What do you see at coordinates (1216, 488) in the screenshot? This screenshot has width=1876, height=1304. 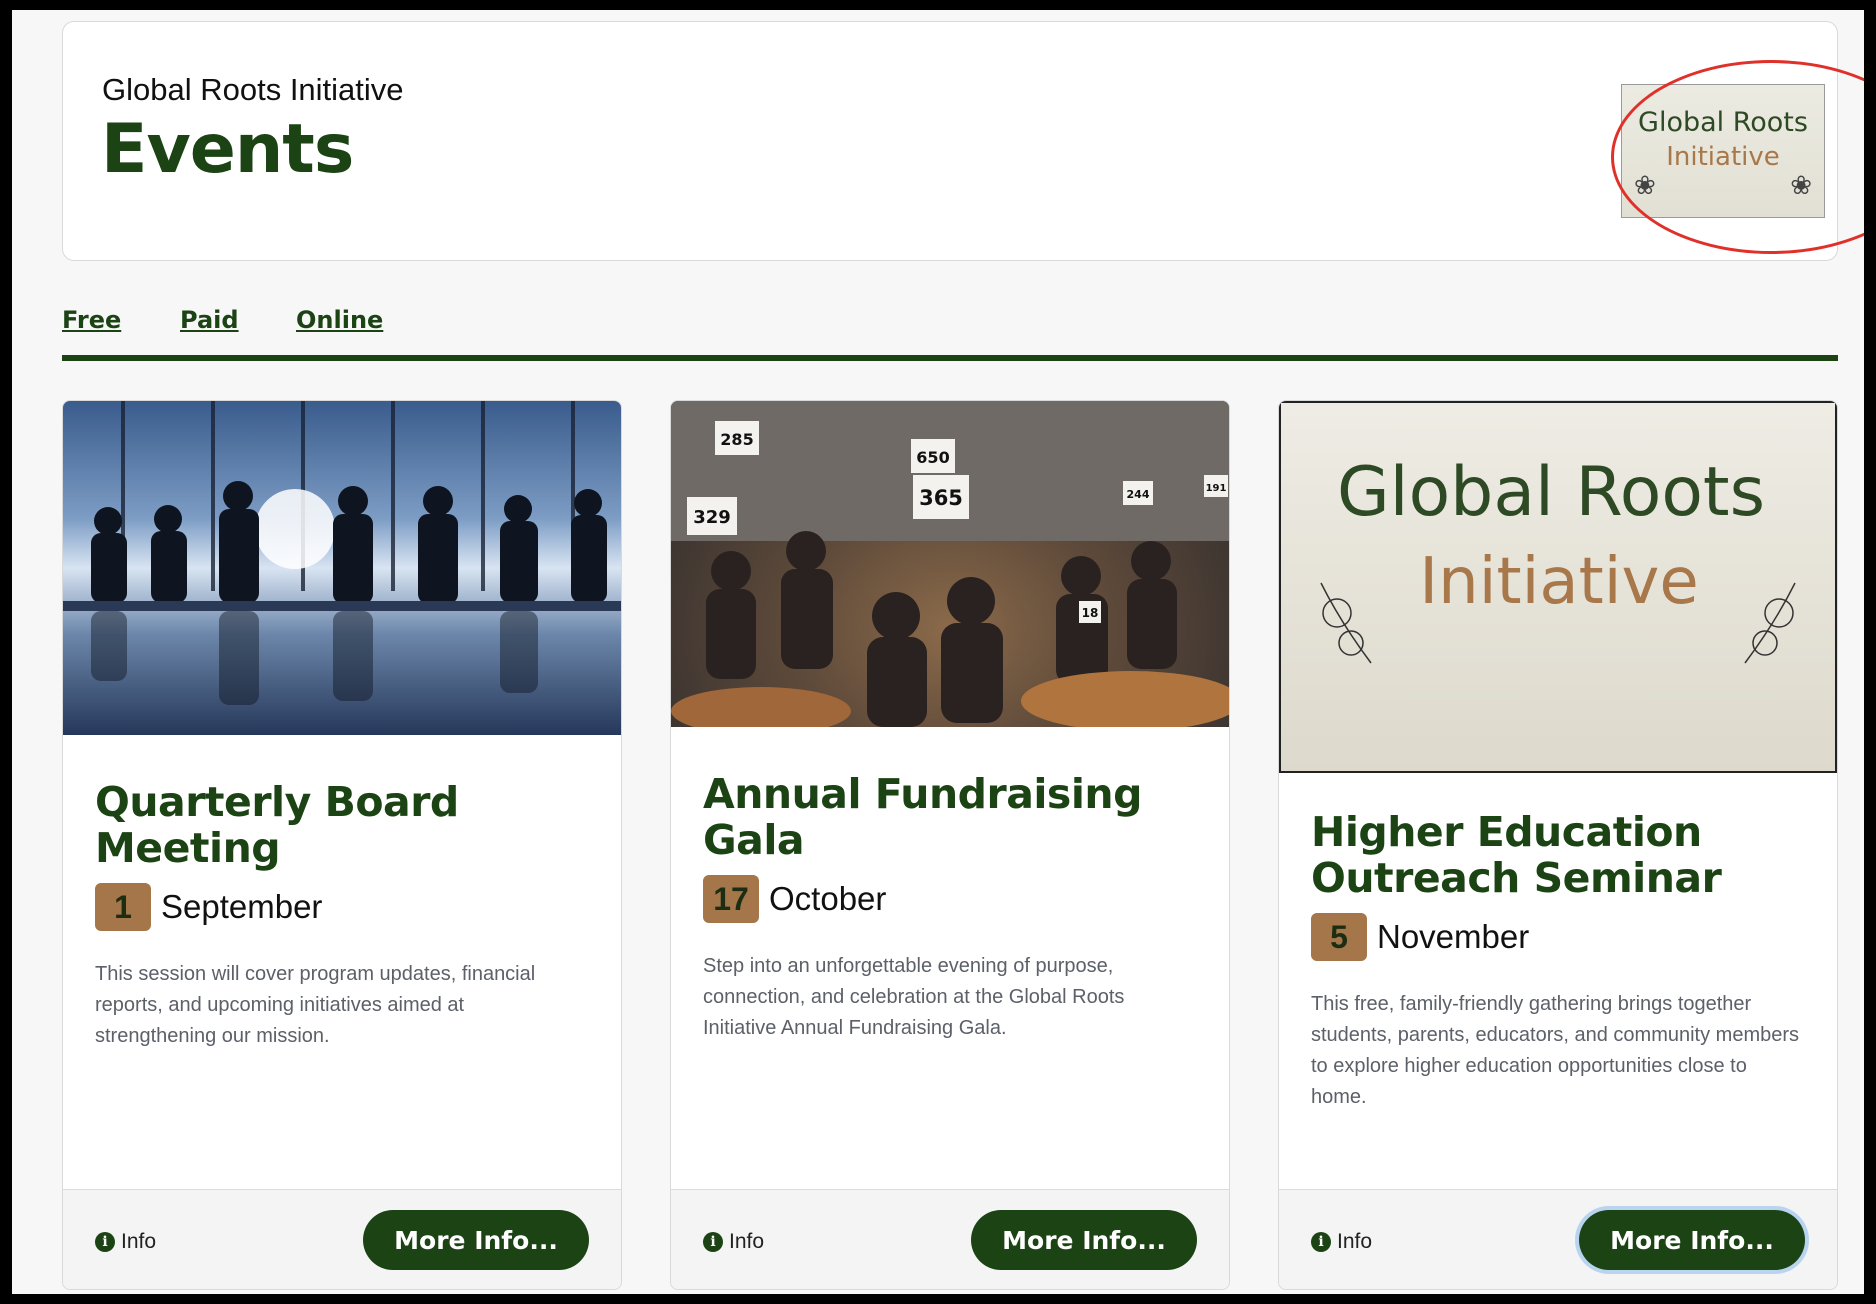 I see `paddle-number: 191` at bounding box center [1216, 488].